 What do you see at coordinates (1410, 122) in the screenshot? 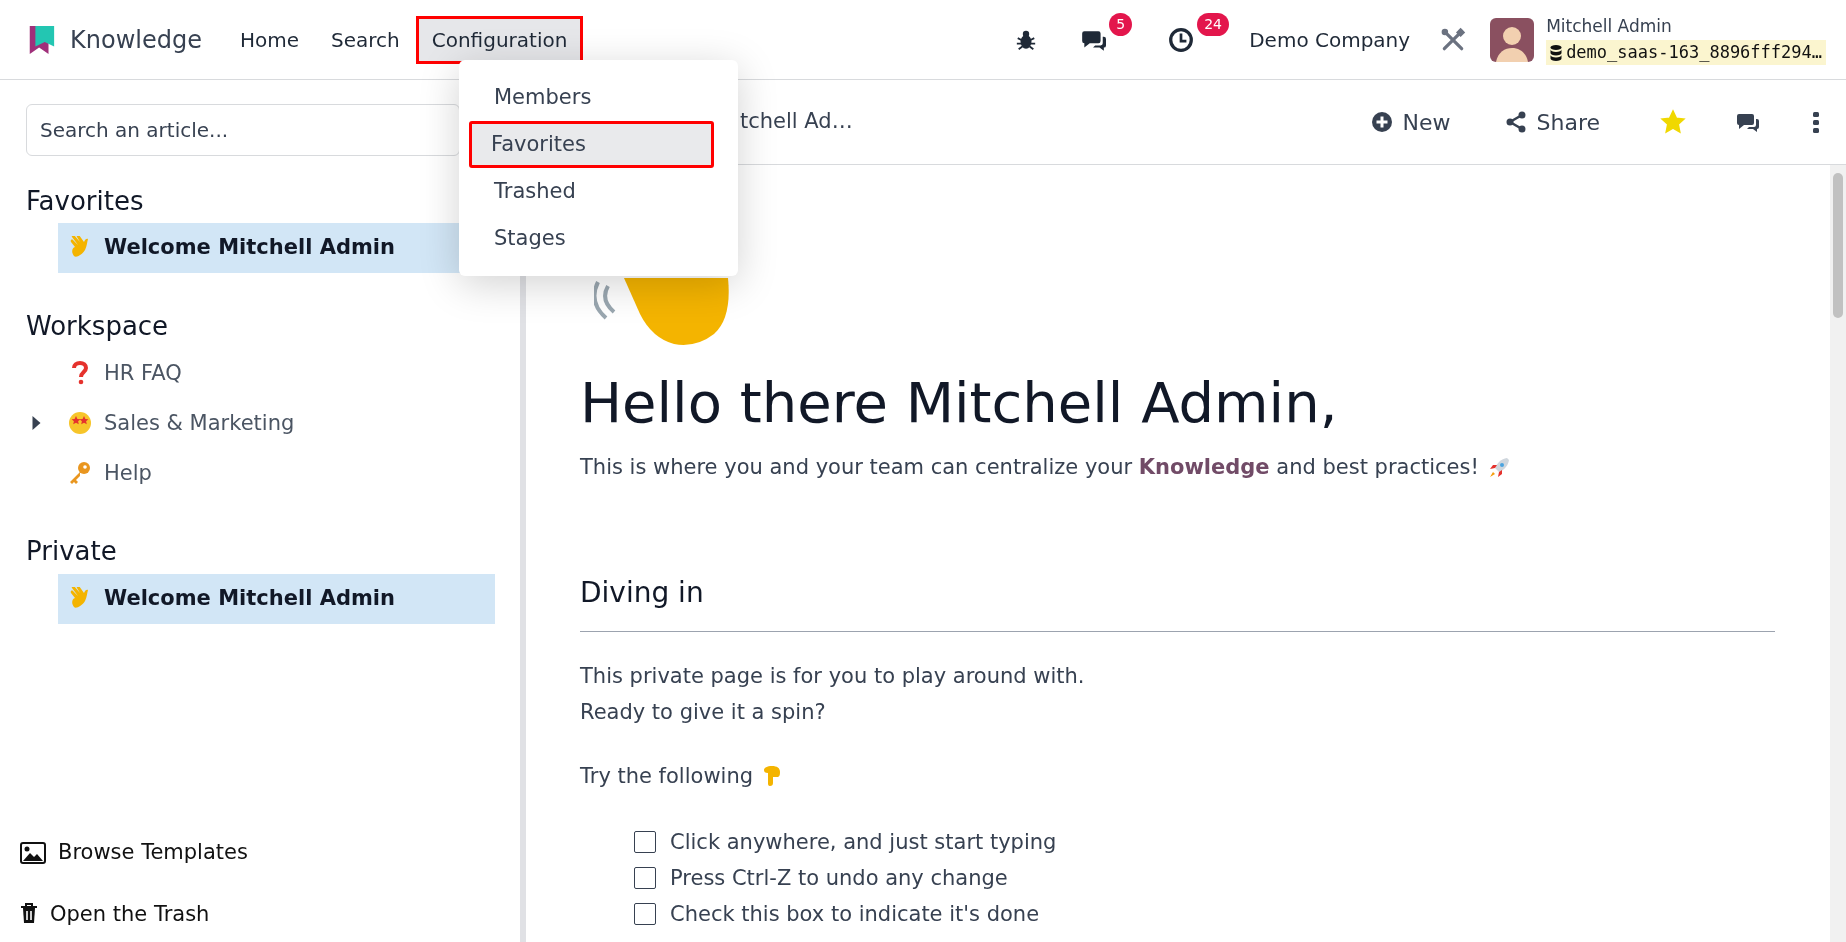
I see `new-button: New` at bounding box center [1410, 122].